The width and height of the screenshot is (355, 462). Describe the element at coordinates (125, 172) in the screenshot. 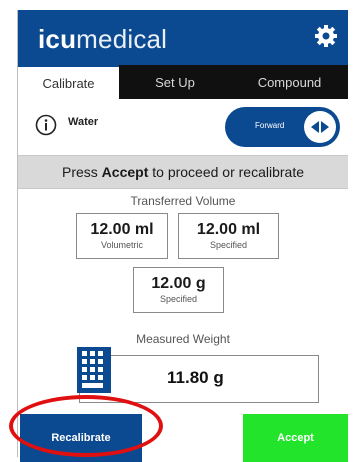

I see `banner-accept-word: Accept` at that location.